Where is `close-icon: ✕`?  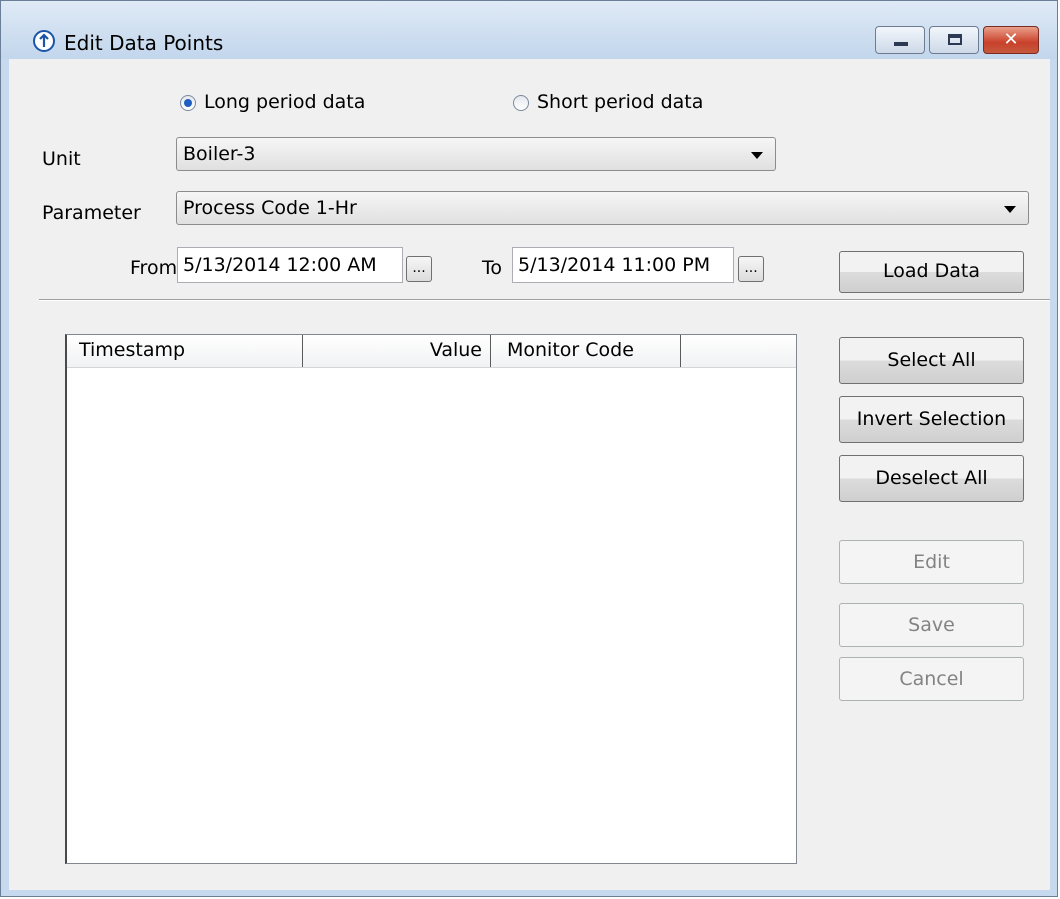
close-icon: ✕ is located at coordinates (1011, 39).